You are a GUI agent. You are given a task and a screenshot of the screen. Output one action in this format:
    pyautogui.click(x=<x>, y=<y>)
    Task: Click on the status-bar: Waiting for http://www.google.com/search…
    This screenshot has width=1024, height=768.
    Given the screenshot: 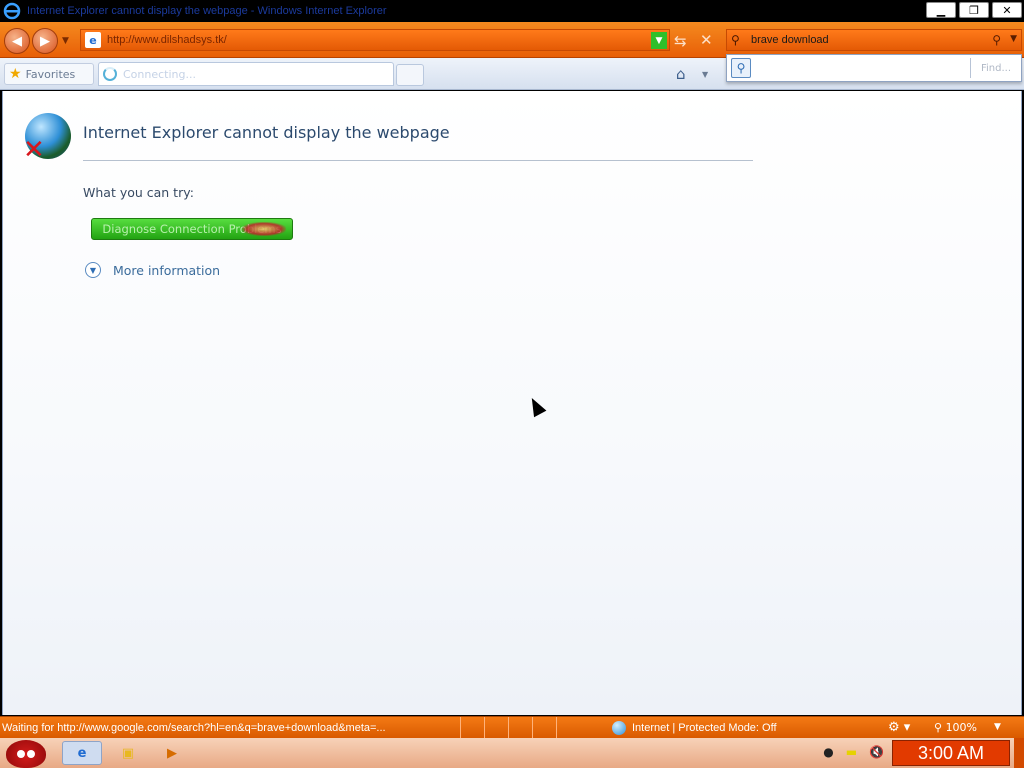 What is the action you would take?
    pyautogui.click(x=512, y=727)
    